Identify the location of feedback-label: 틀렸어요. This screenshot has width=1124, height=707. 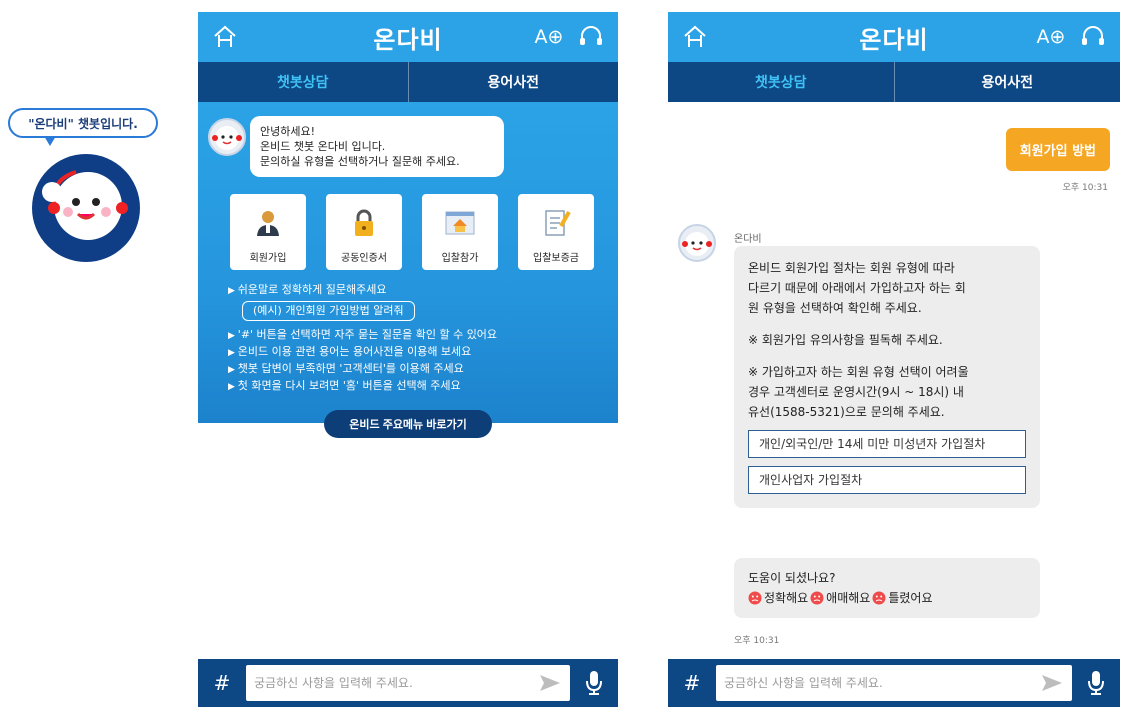
(910, 598).